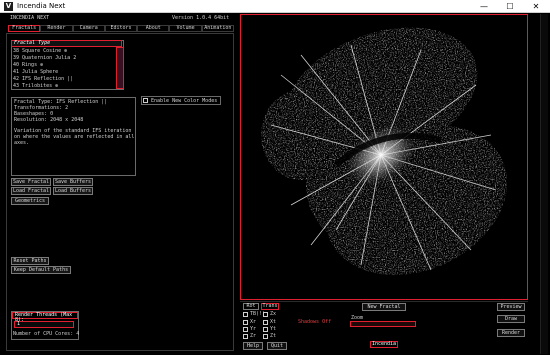 The image size is (550, 355). What do you see at coordinates (511, 307) in the screenshot?
I see `preview-button: Preview` at bounding box center [511, 307].